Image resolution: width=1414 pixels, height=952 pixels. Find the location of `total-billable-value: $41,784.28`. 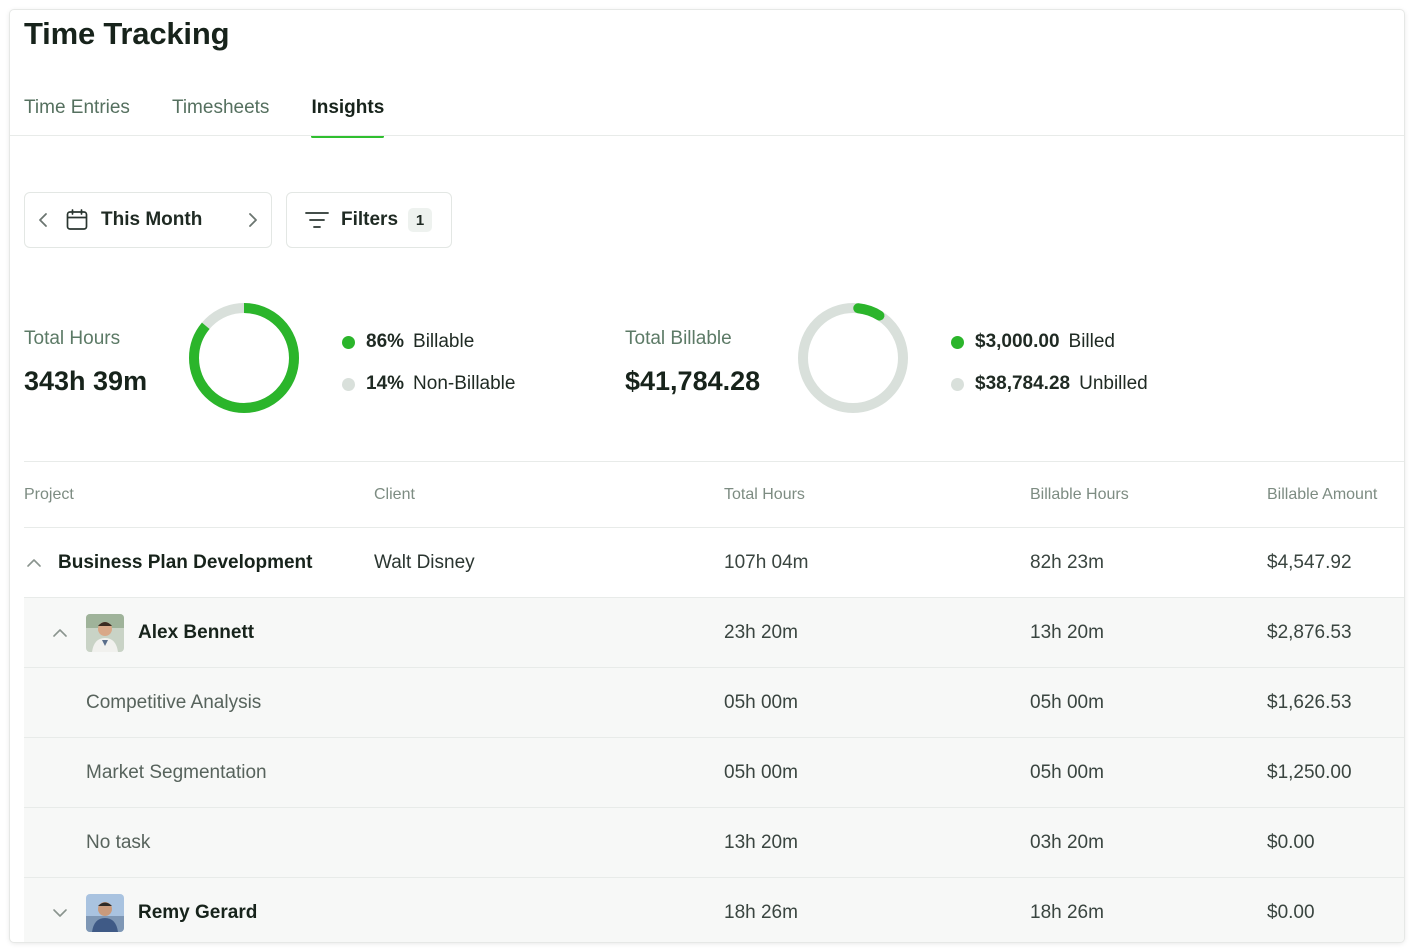

total-billable-value: $41,784.28 is located at coordinates (693, 381).